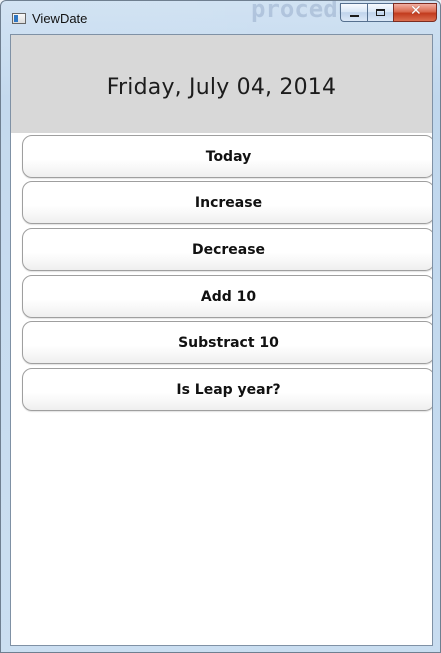 The height and width of the screenshot is (653, 441). I want to click on current-date-display: Friday, July 04, 2014, so click(221, 87).